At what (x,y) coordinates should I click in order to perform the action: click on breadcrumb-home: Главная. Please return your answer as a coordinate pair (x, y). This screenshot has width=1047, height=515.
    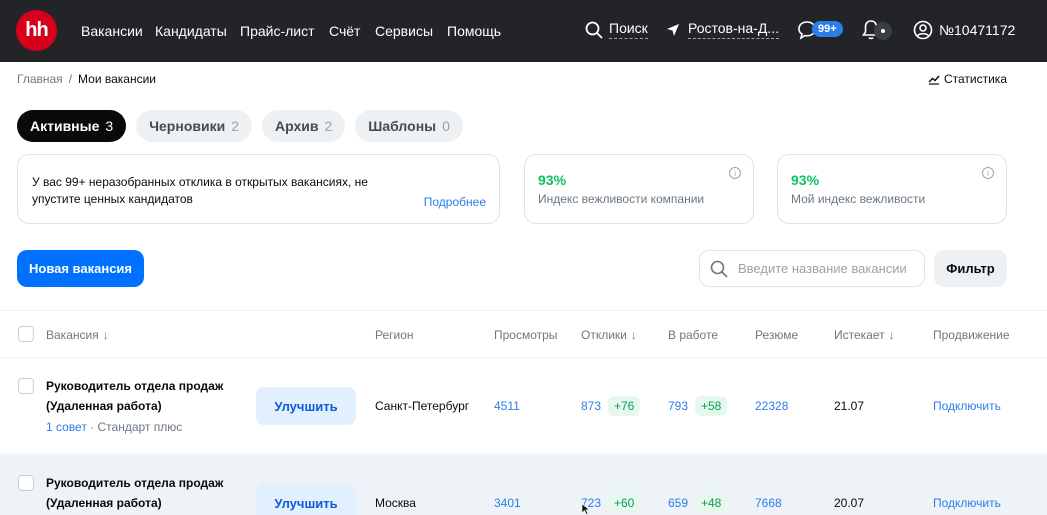
    Looking at the image, I should click on (40, 79).